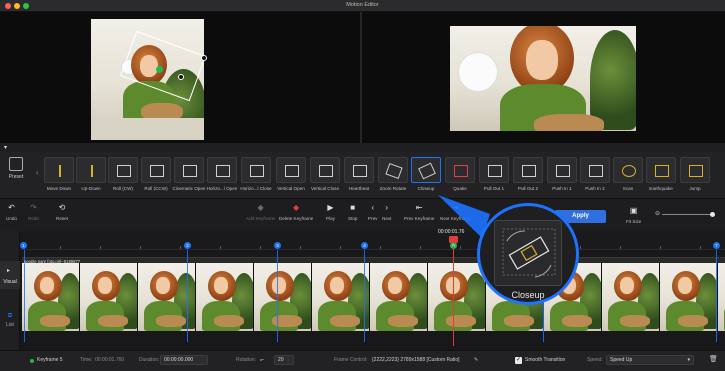 The width and height of the screenshot is (725, 371). Describe the element at coordinates (688, 360) in the screenshot. I see `chevron-down-icon: ▾` at that location.